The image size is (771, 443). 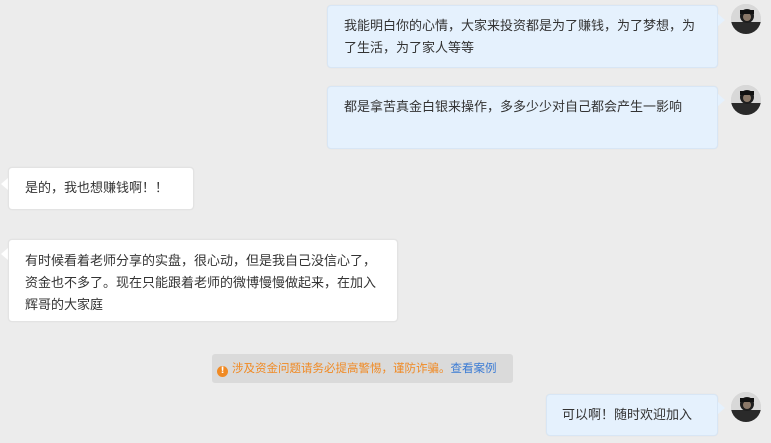 What do you see at coordinates (474, 368) in the screenshot?
I see `view-cases-link: 查看案例` at bounding box center [474, 368].